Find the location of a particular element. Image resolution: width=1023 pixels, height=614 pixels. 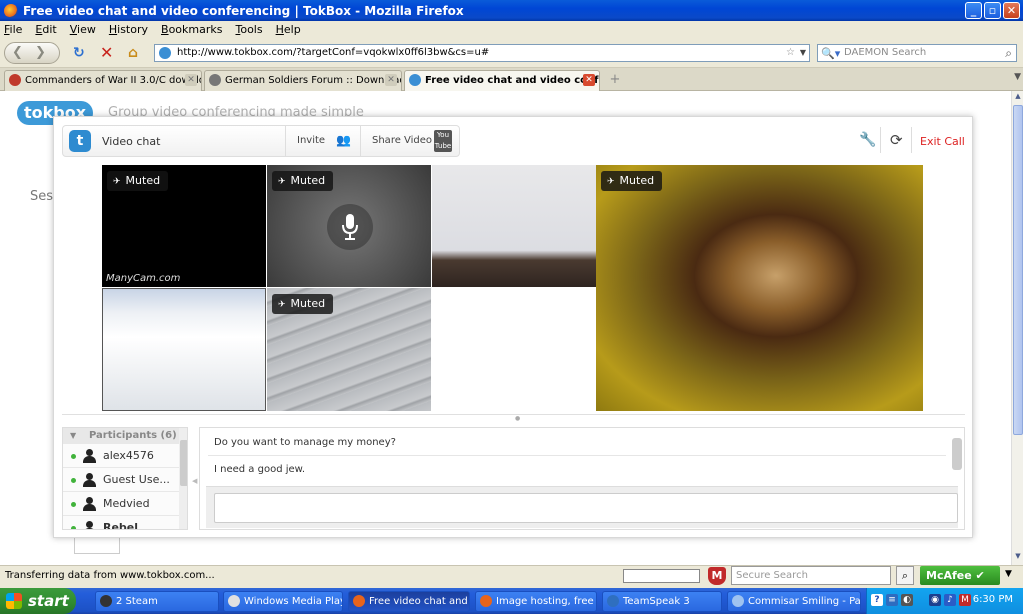

collapse-triangle-icon: ▼ is located at coordinates (73, 436).